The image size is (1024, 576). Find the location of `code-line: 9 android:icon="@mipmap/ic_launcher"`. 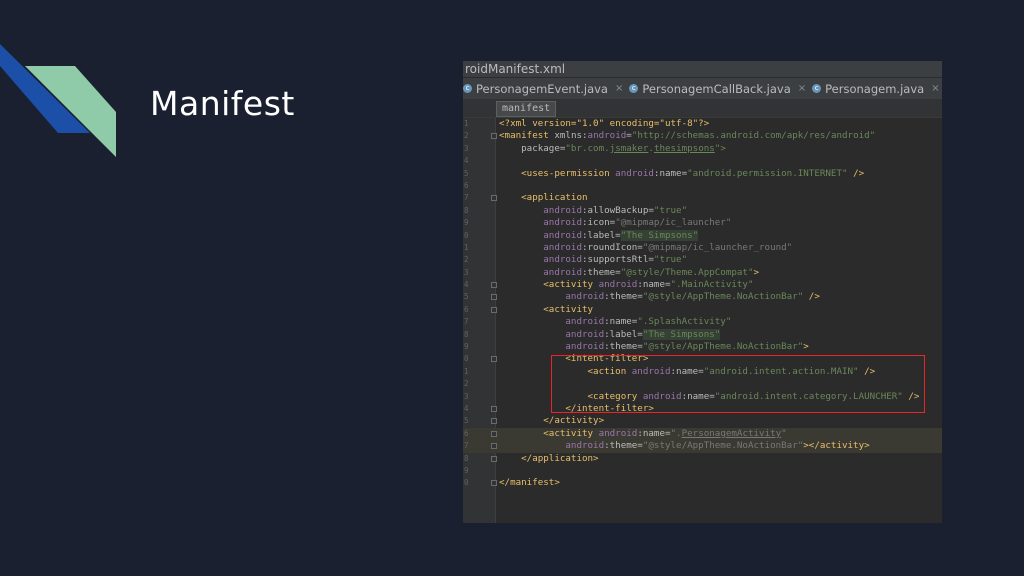

code-line: 9 android:icon="@mipmap/ic_launcher" is located at coordinates (702, 223).